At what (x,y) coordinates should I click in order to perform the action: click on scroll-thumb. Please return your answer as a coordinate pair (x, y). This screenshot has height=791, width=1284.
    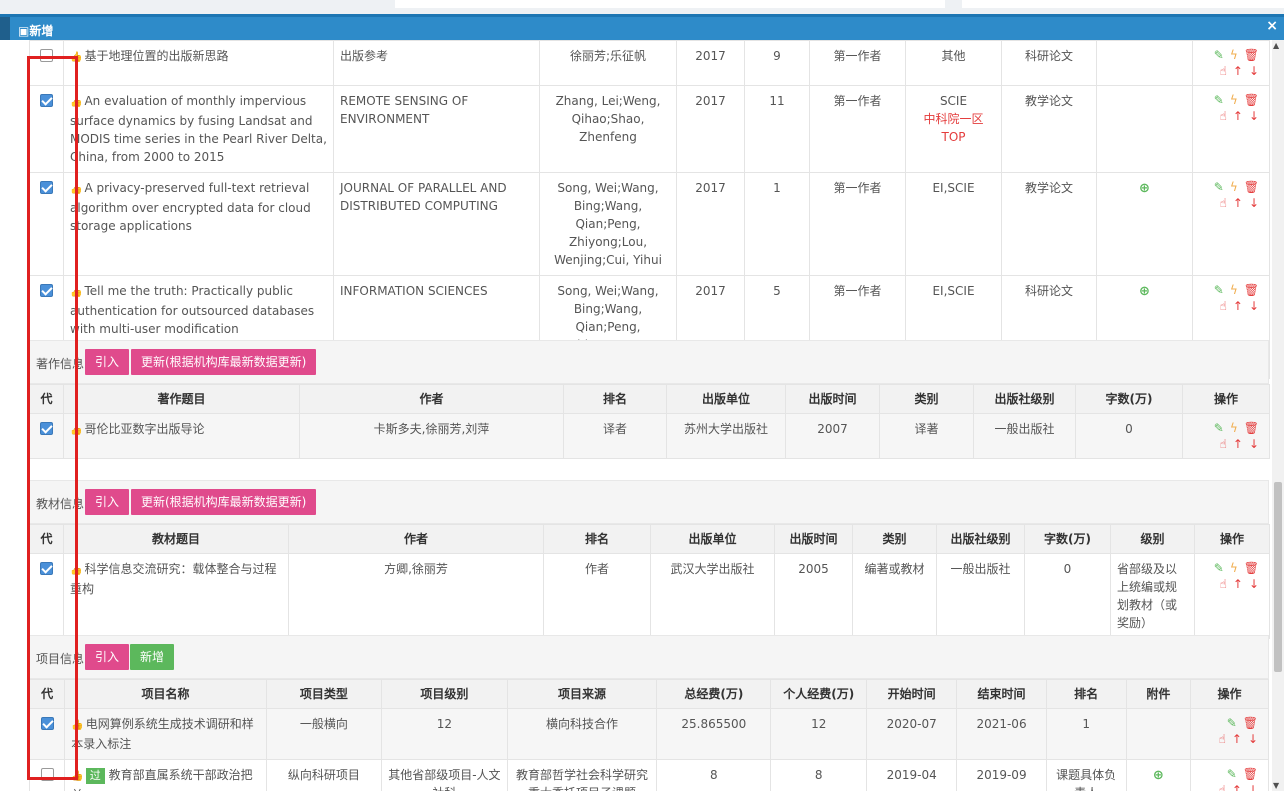
    Looking at the image, I should click on (1278, 577).